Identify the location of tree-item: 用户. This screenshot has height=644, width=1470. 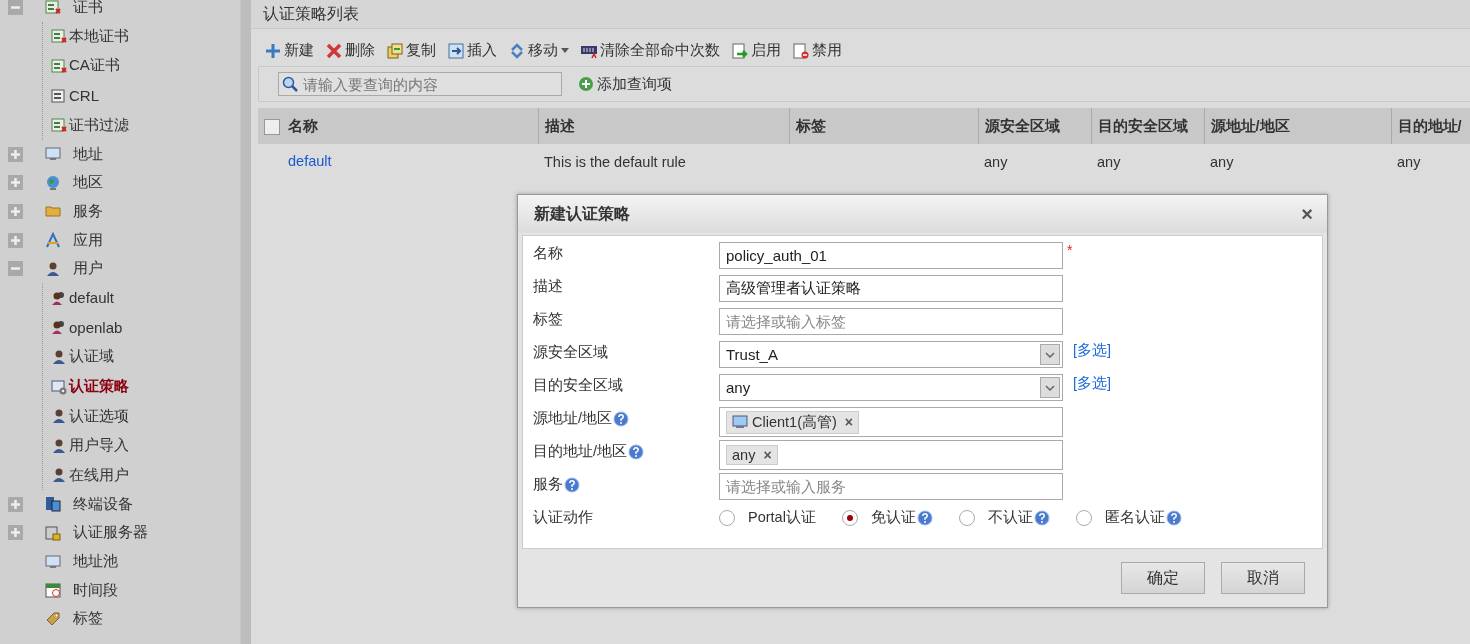
(88, 269).